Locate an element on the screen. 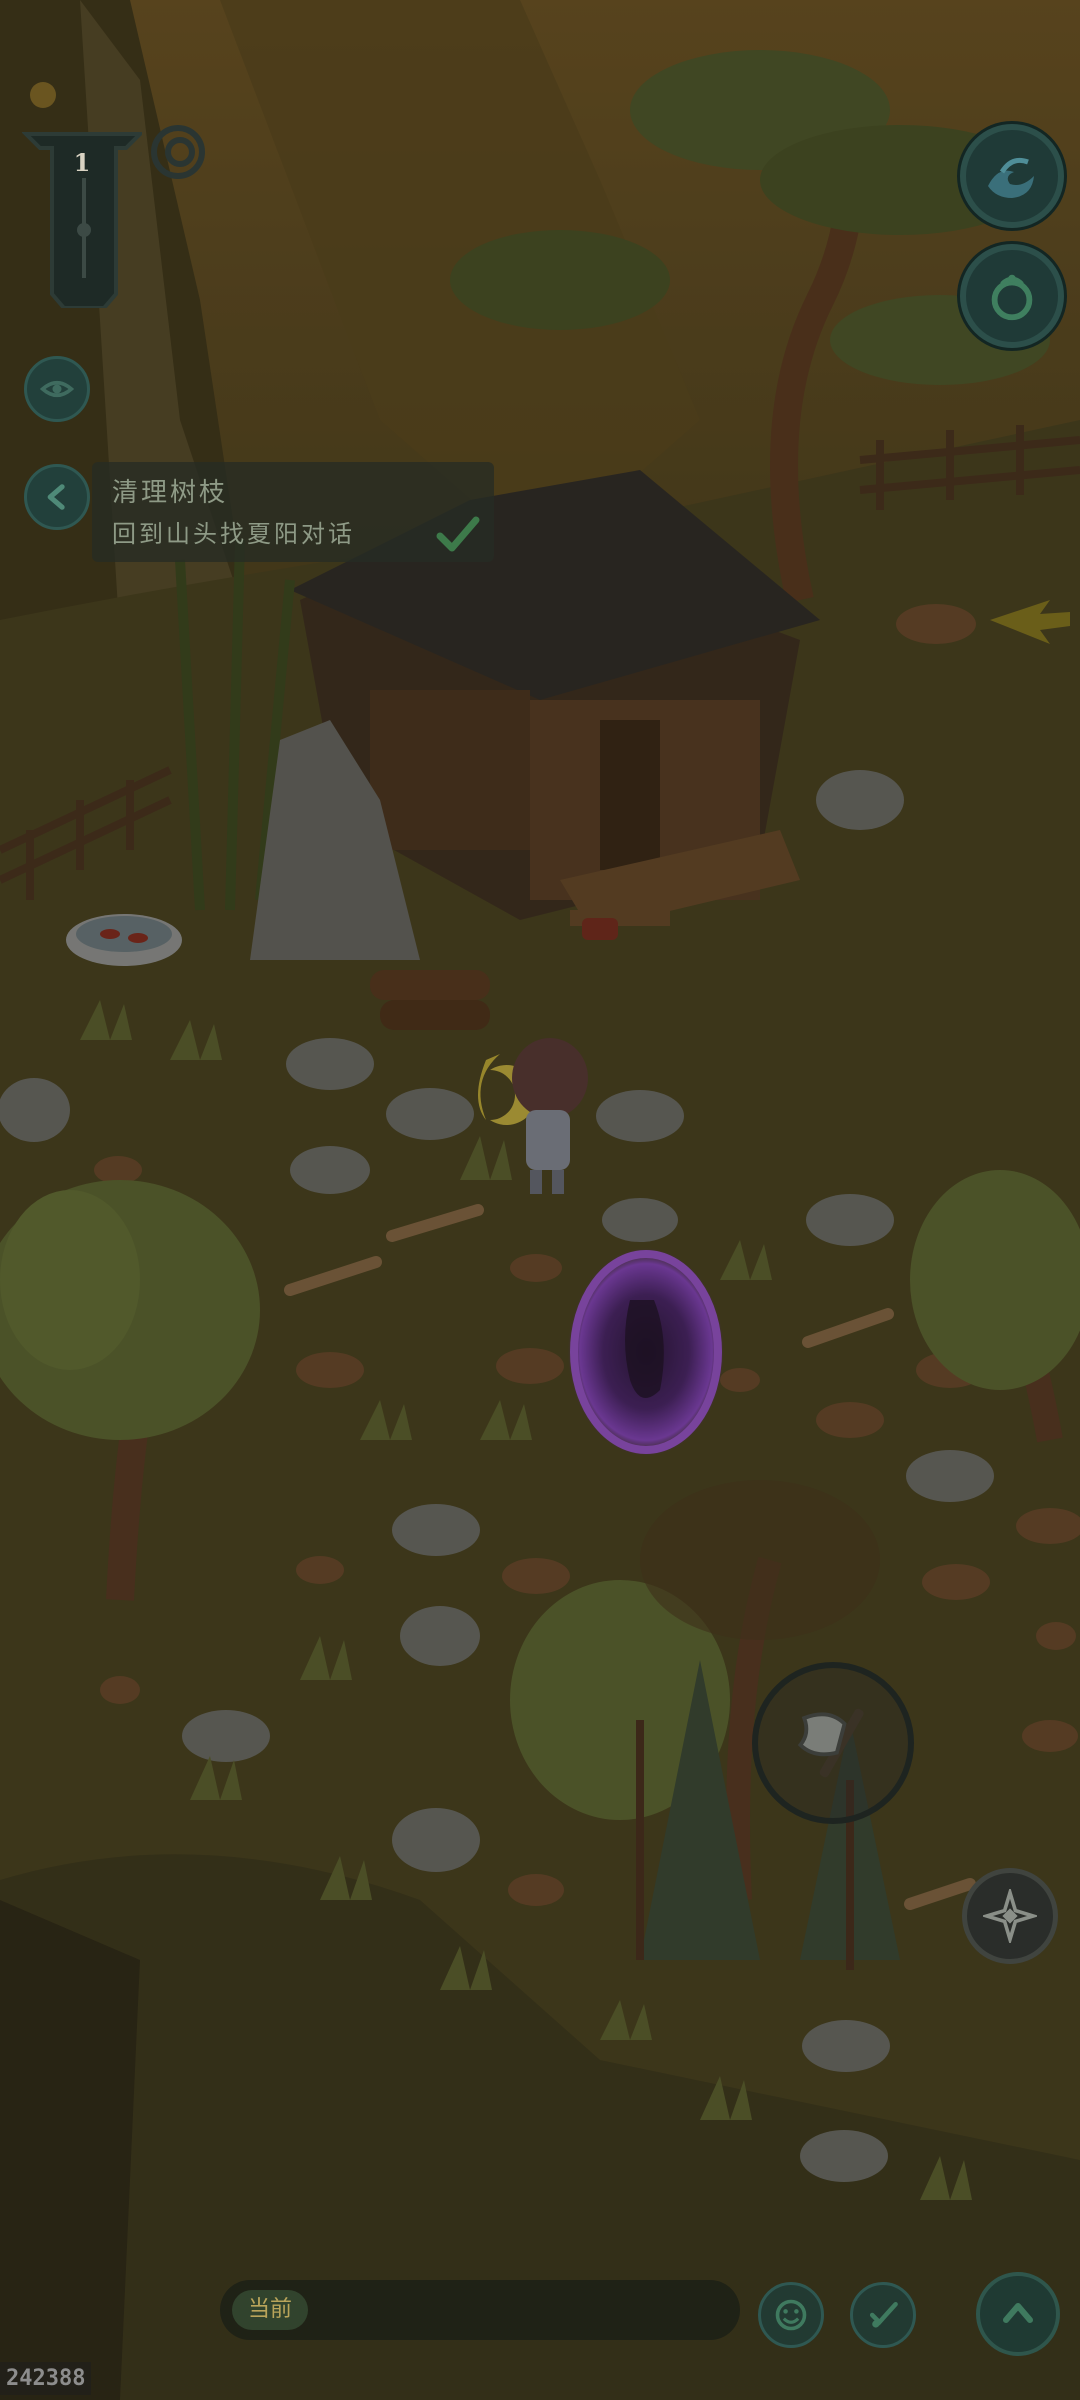 This screenshot has height=2400, width=1080. eye-icon is located at coordinates (57, 389).